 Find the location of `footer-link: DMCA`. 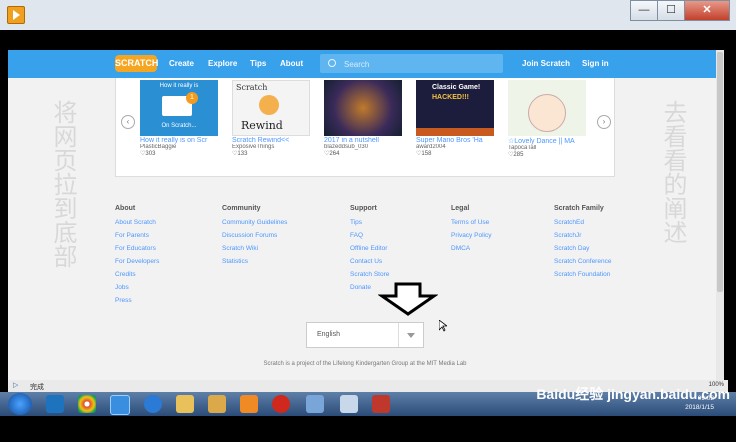

footer-link: DMCA is located at coordinates (460, 248).